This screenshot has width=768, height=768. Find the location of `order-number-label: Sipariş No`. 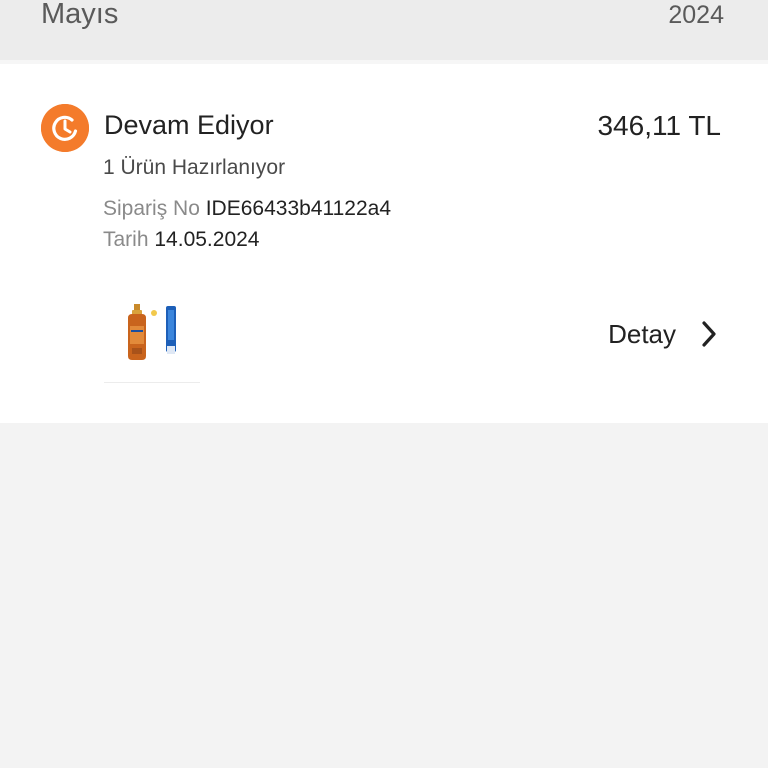

order-number-label: Sipariş No is located at coordinates (151, 208).